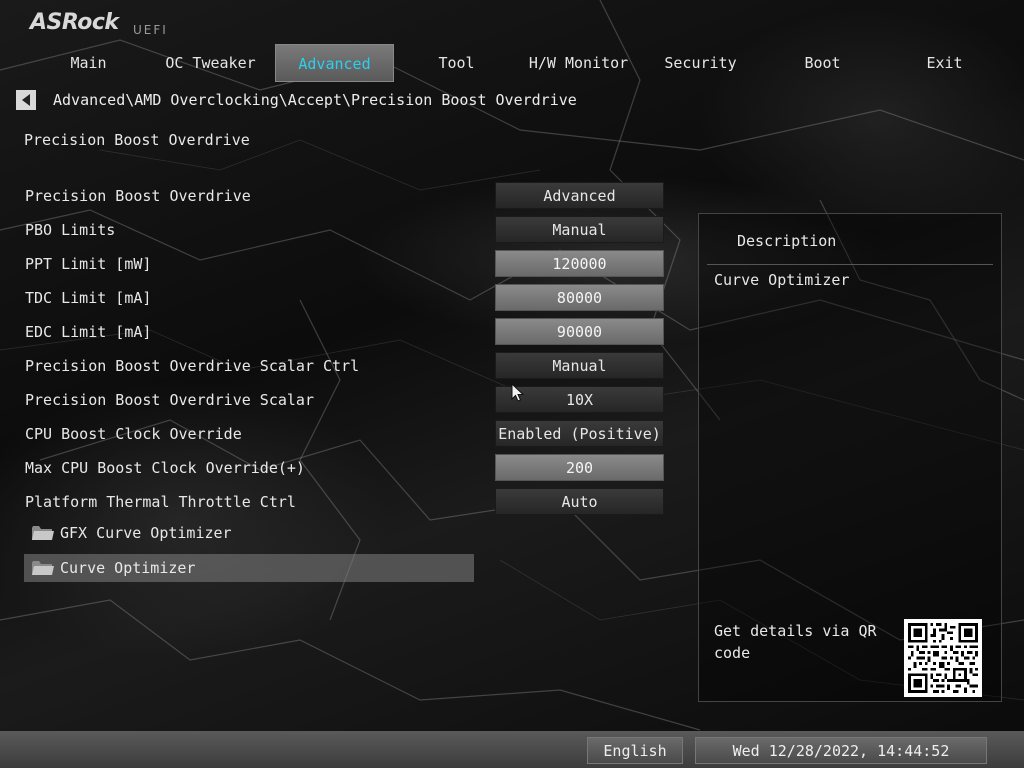 This screenshot has height=768, width=1024. Describe the element at coordinates (88, 298) in the screenshot. I see `setting-label: TDC Limit [mA]` at that location.